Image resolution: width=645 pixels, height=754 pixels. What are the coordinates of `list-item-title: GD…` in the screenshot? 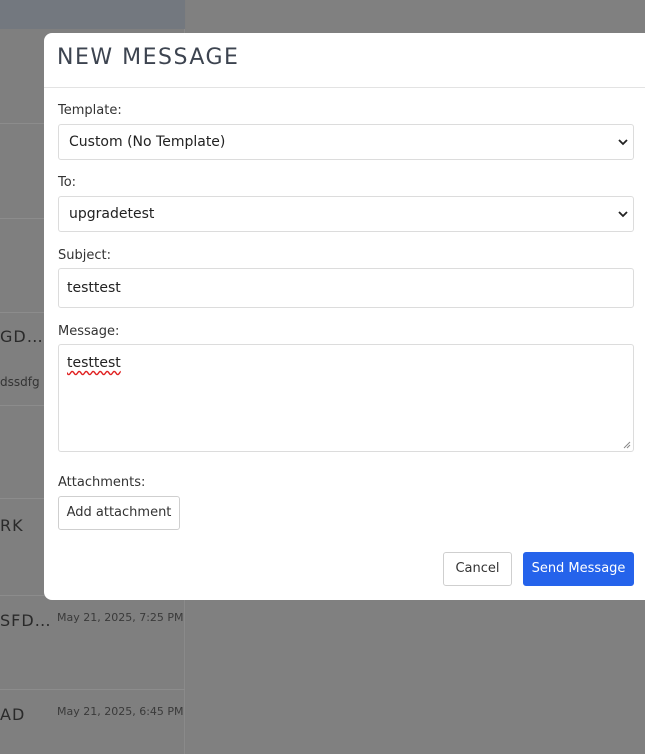 It's located at (22, 336).